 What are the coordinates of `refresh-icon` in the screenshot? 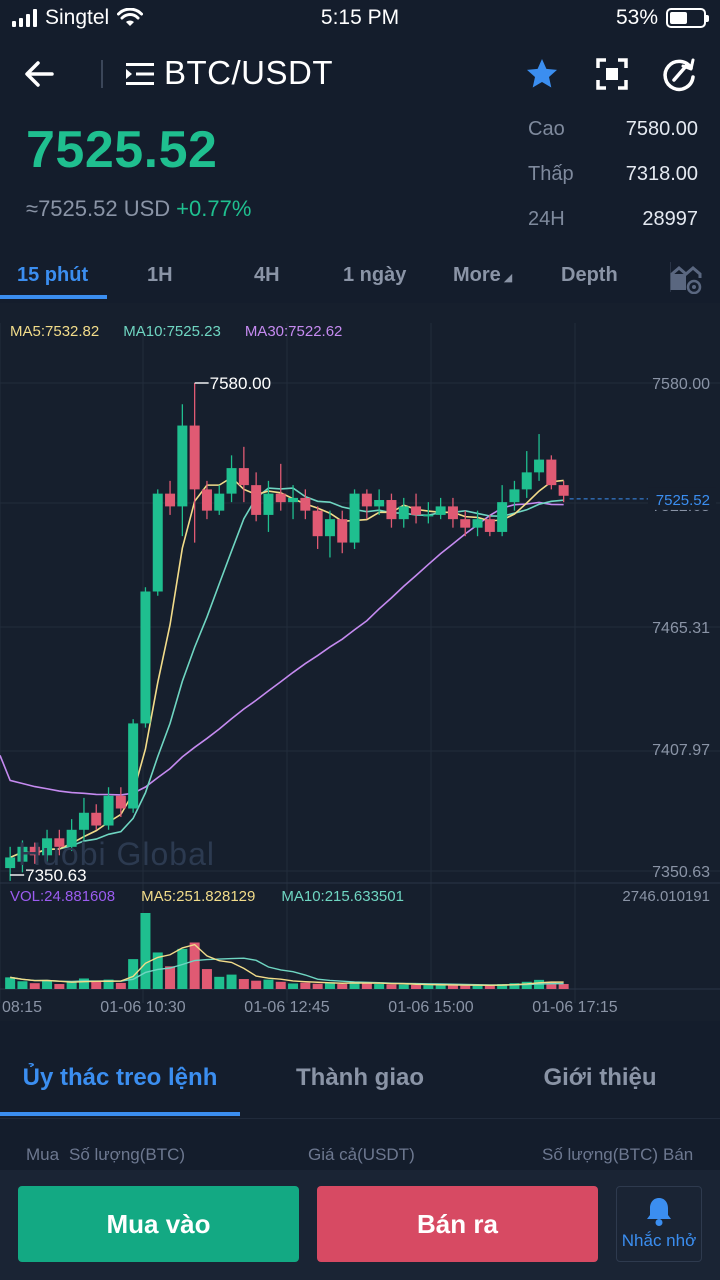 It's located at (679, 75).